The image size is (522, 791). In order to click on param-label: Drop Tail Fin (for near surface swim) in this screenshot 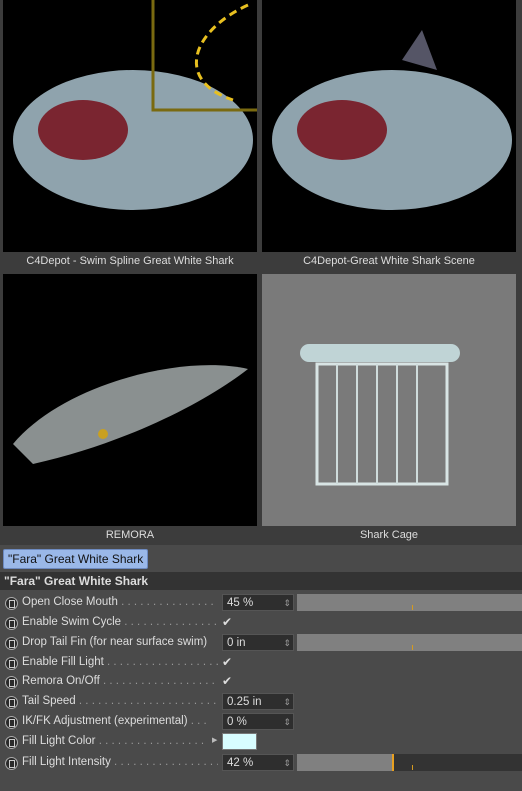, I will do `click(115, 642)`.